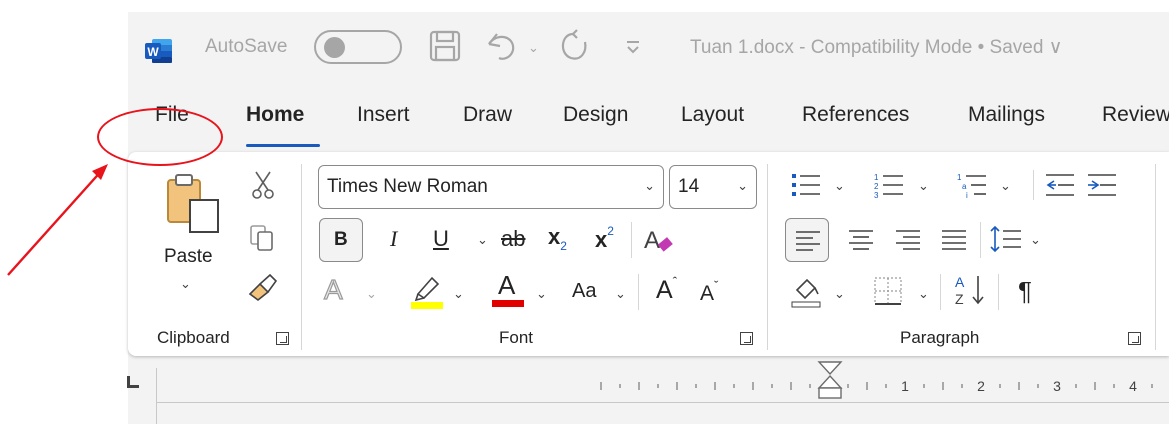 Image resolution: width=1169 pixels, height=424 pixels. Describe the element at coordinates (458, 294) in the screenshot. I see `highlight-dropdown-icon: ⌄` at that location.